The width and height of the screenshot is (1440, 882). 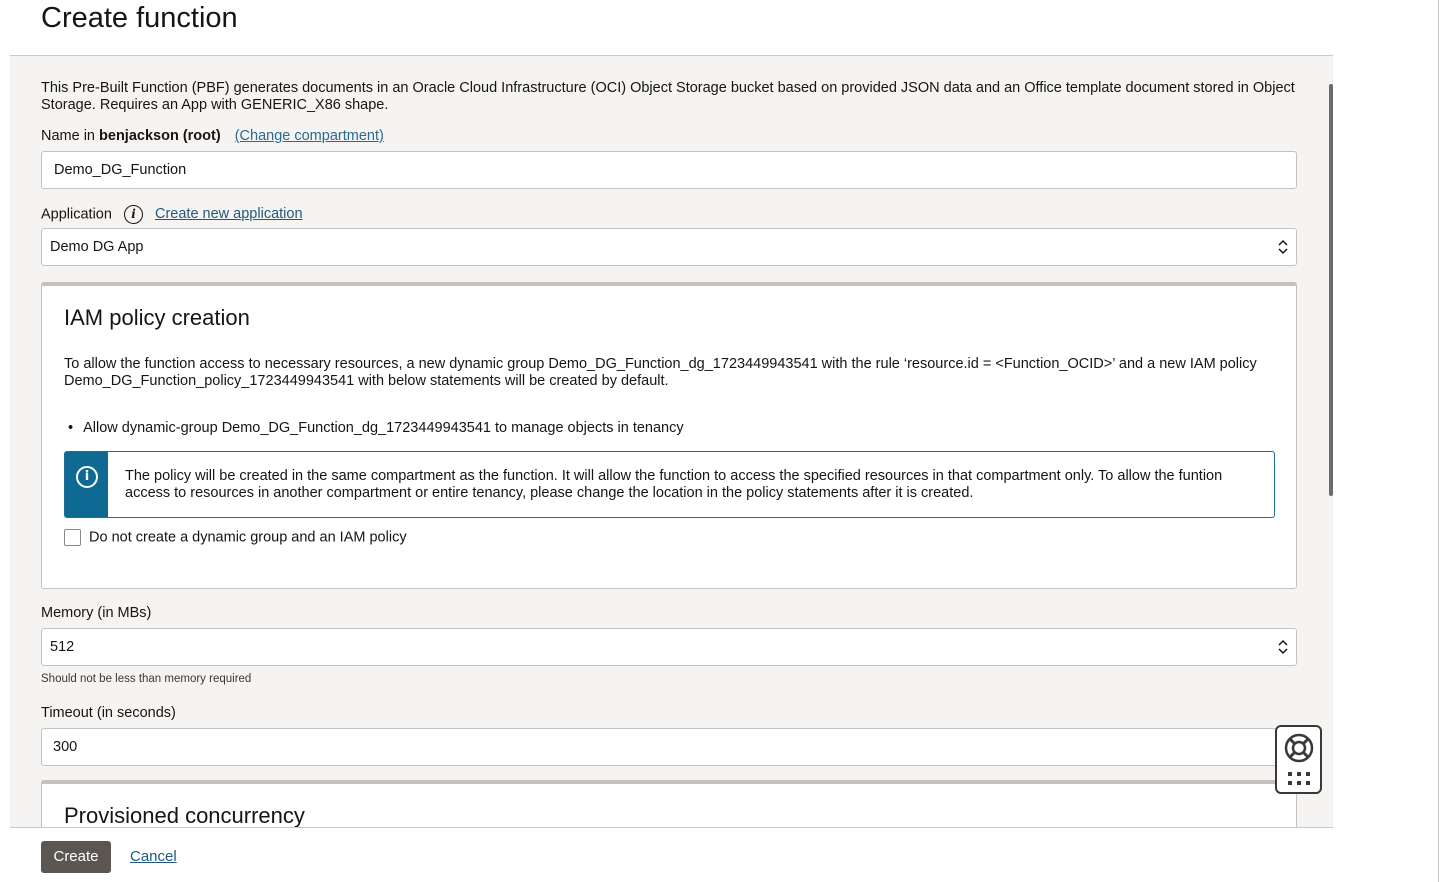 I want to click on timeout-input: 300, so click(x=669, y=747).